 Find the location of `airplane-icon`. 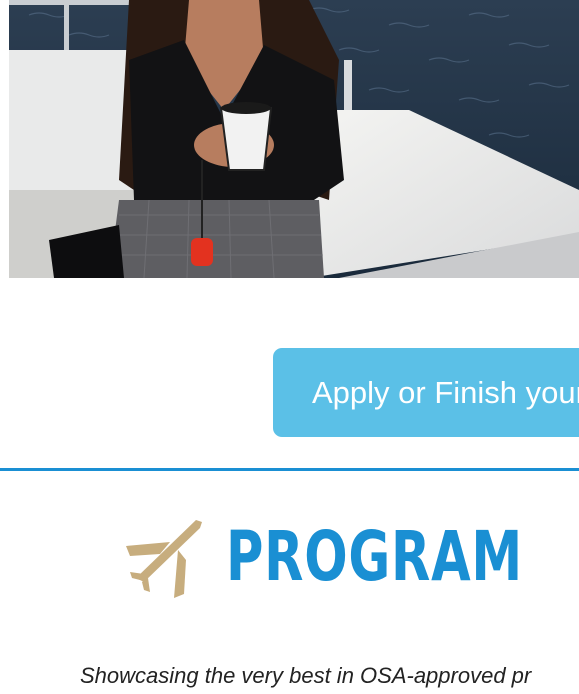

airplane-icon is located at coordinates (164, 559).